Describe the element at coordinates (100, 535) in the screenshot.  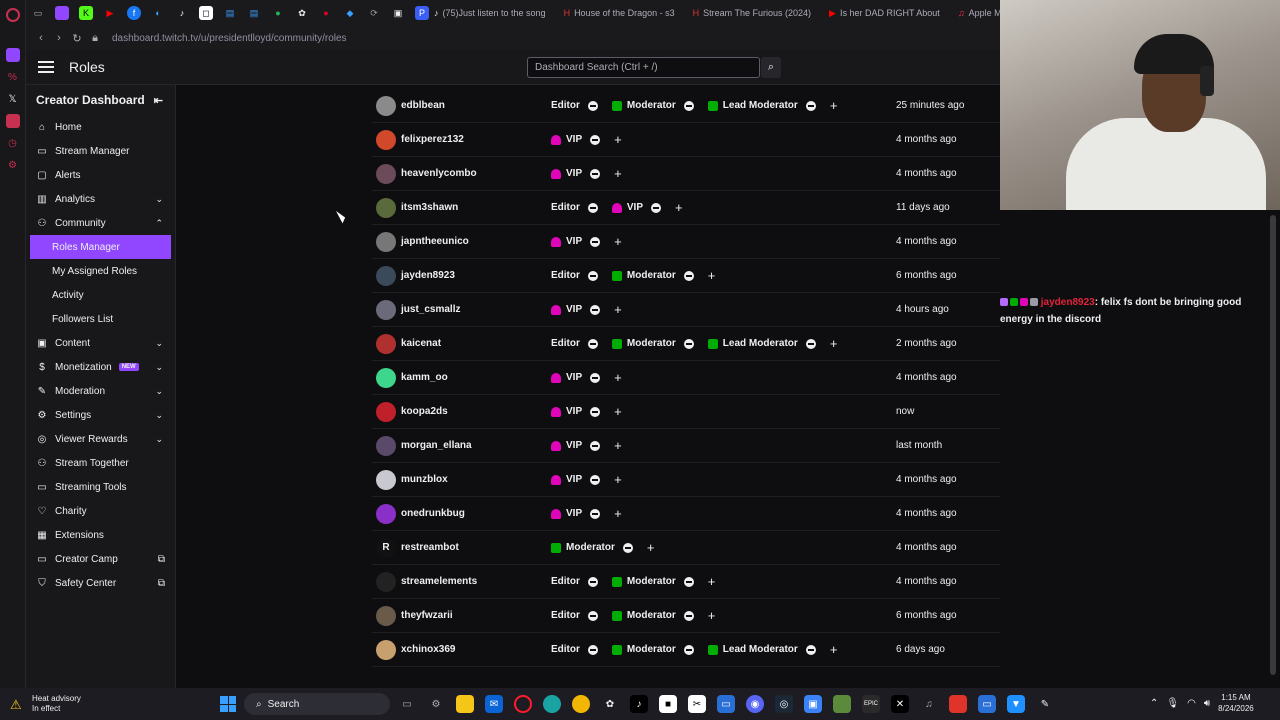
I see `sidebar-item-extensions: ▦ Extensions` at that location.